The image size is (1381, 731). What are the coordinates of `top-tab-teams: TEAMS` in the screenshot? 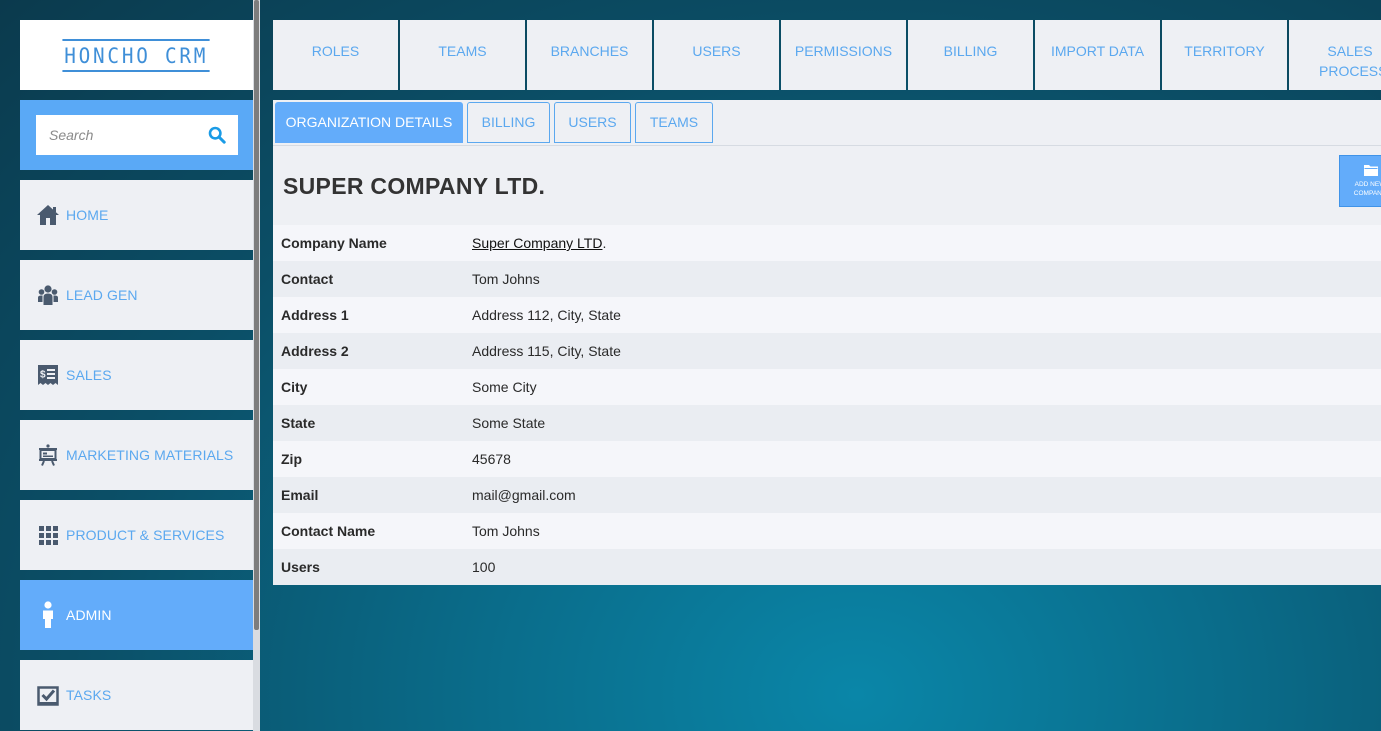 It's located at (462, 55).